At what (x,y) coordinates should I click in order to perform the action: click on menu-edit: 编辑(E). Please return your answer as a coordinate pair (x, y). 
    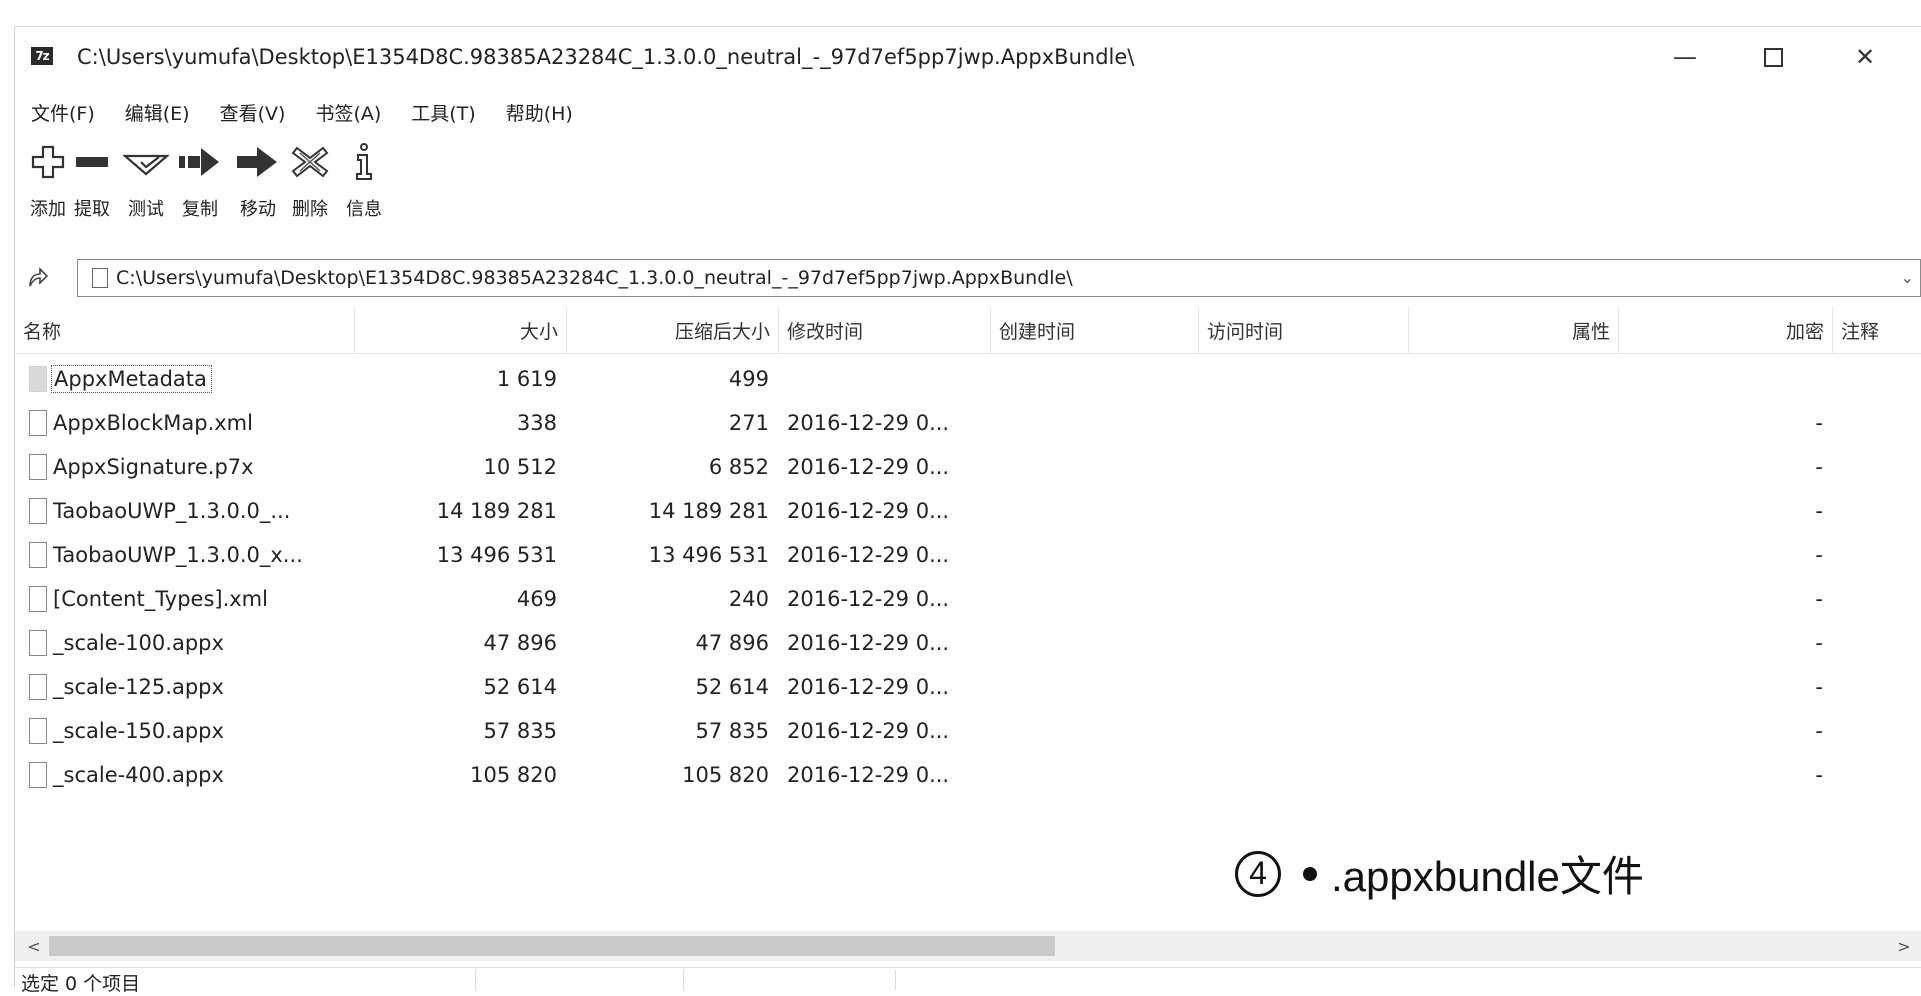
    Looking at the image, I should click on (157, 110).